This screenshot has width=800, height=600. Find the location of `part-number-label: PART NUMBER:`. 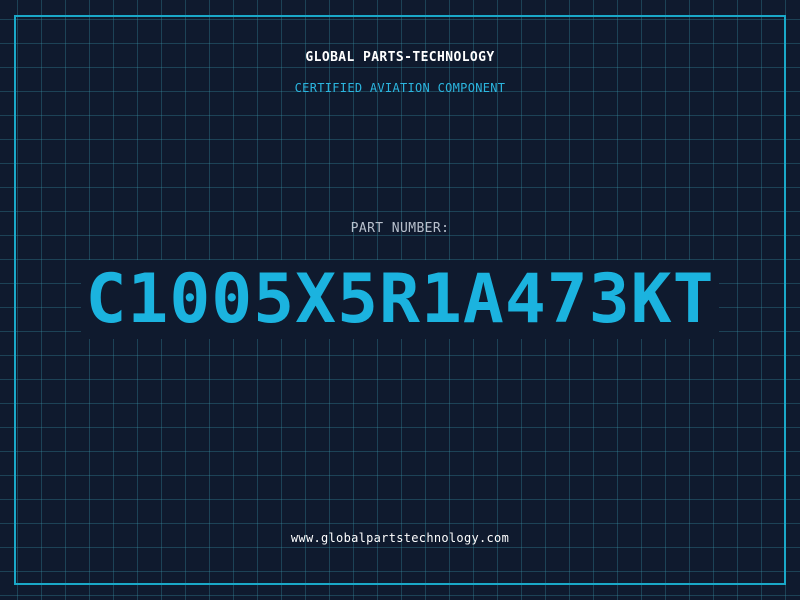

part-number-label: PART NUMBER: is located at coordinates (400, 228).